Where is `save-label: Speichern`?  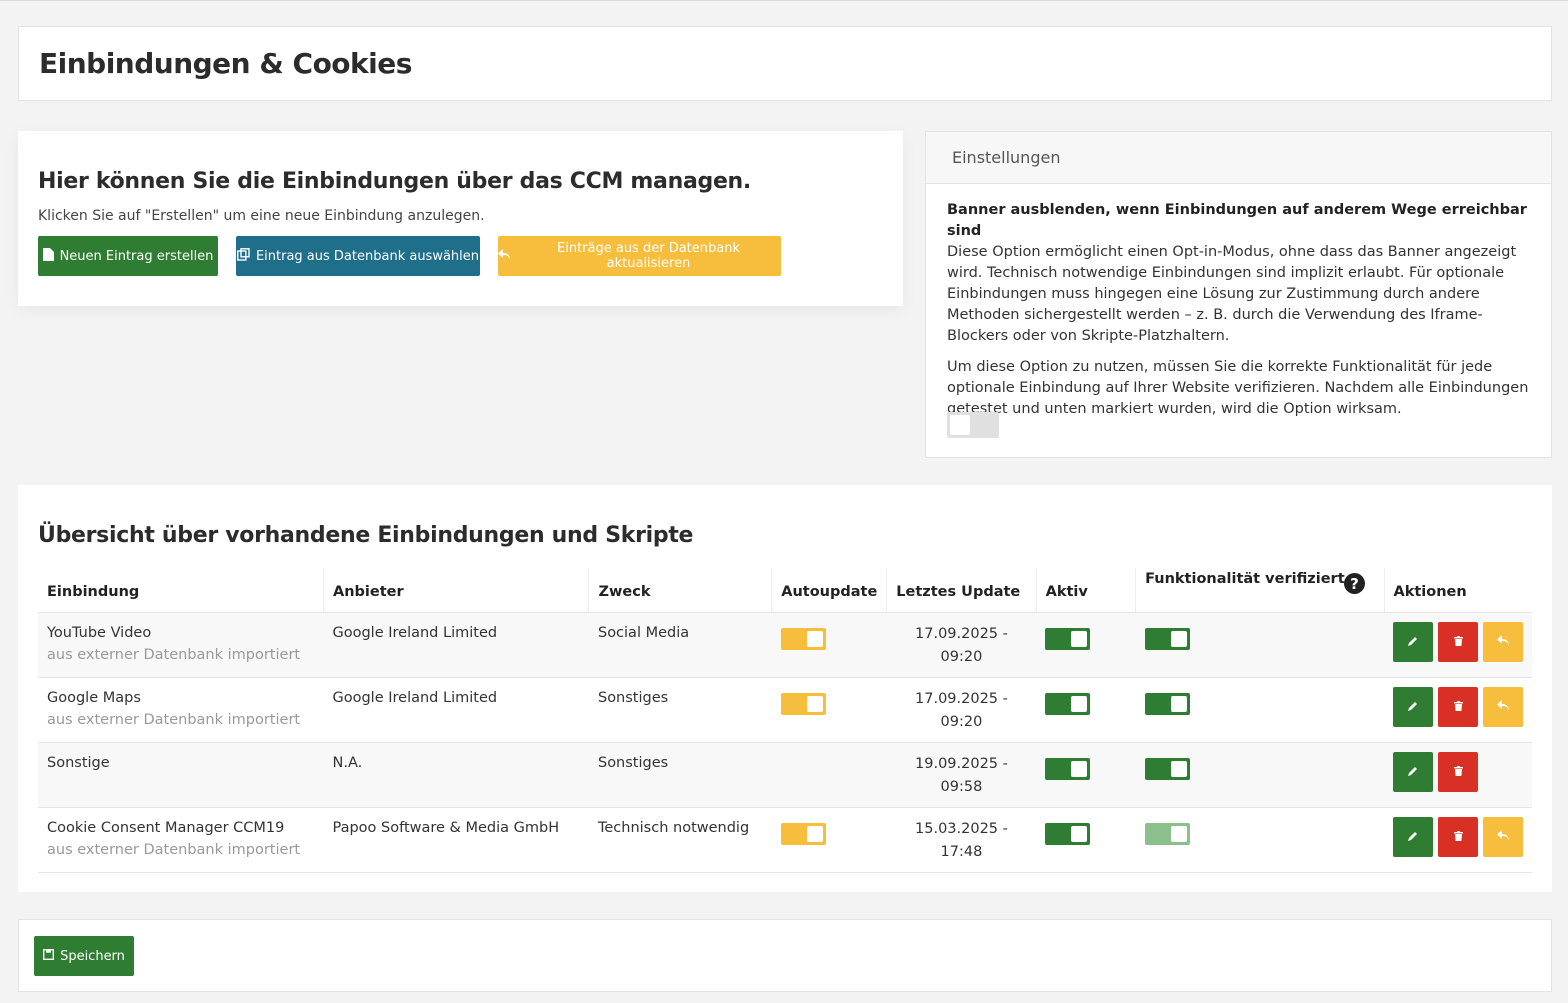
save-label: Speichern is located at coordinates (92, 956).